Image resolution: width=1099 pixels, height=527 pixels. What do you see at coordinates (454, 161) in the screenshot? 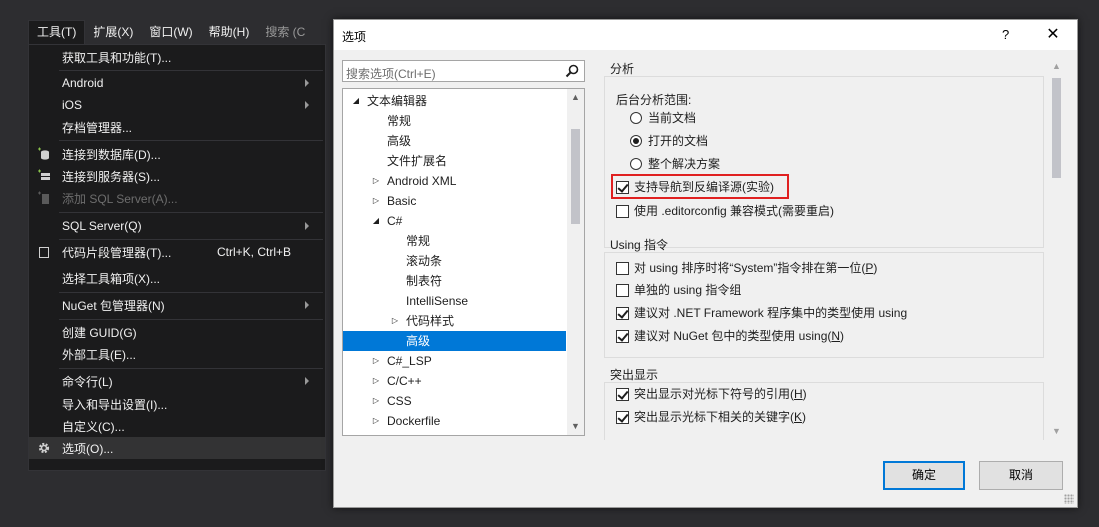
I see `tree-node-file-extension: 文件扩展名` at bounding box center [454, 161].